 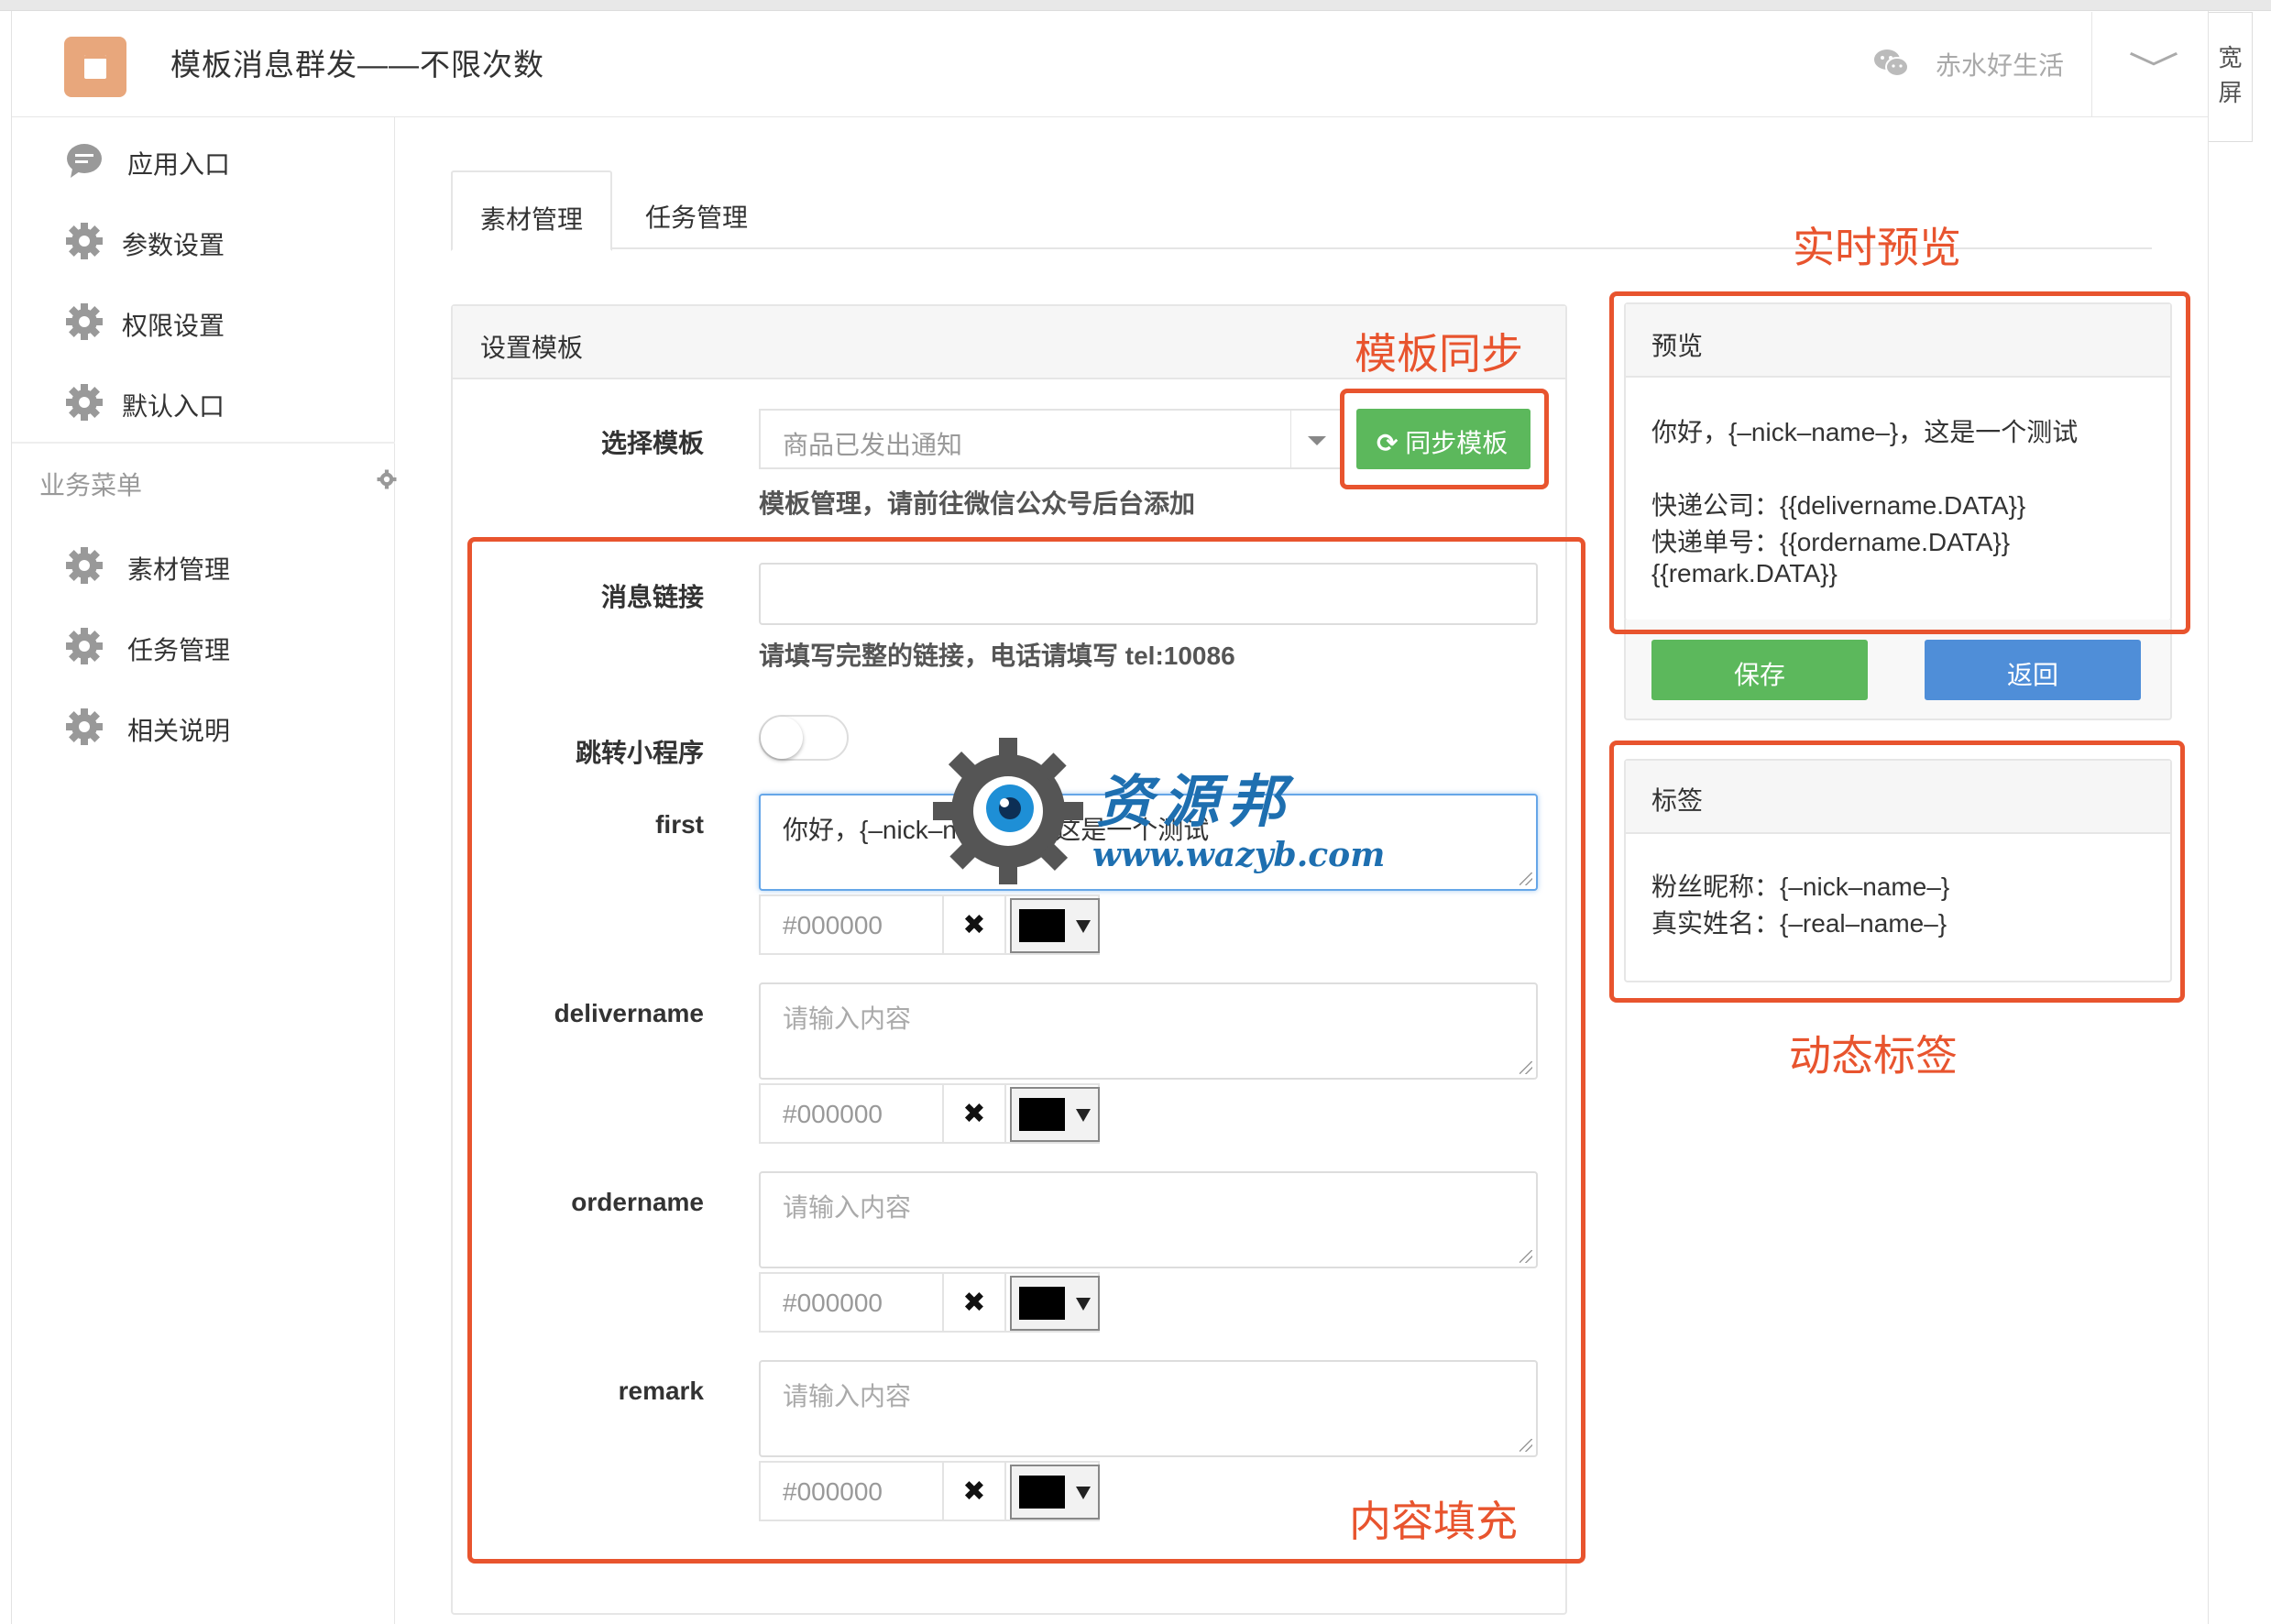 I want to click on tab-tasks: 任务管理, so click(x=696, y=210).